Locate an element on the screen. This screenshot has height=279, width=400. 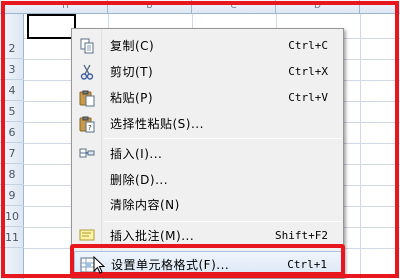
column-header-c: C is located at coordinates (234, 7).